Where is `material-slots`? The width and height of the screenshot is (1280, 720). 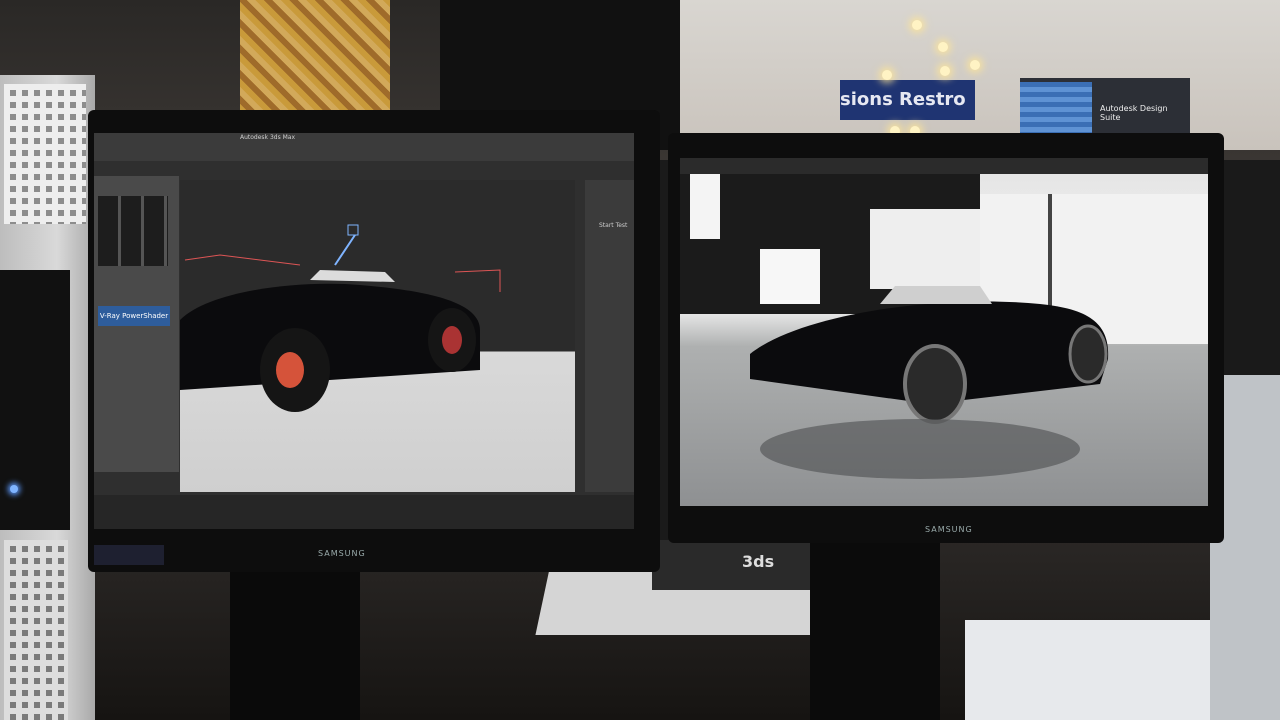 material-slots is located at coordinates (133, 231).